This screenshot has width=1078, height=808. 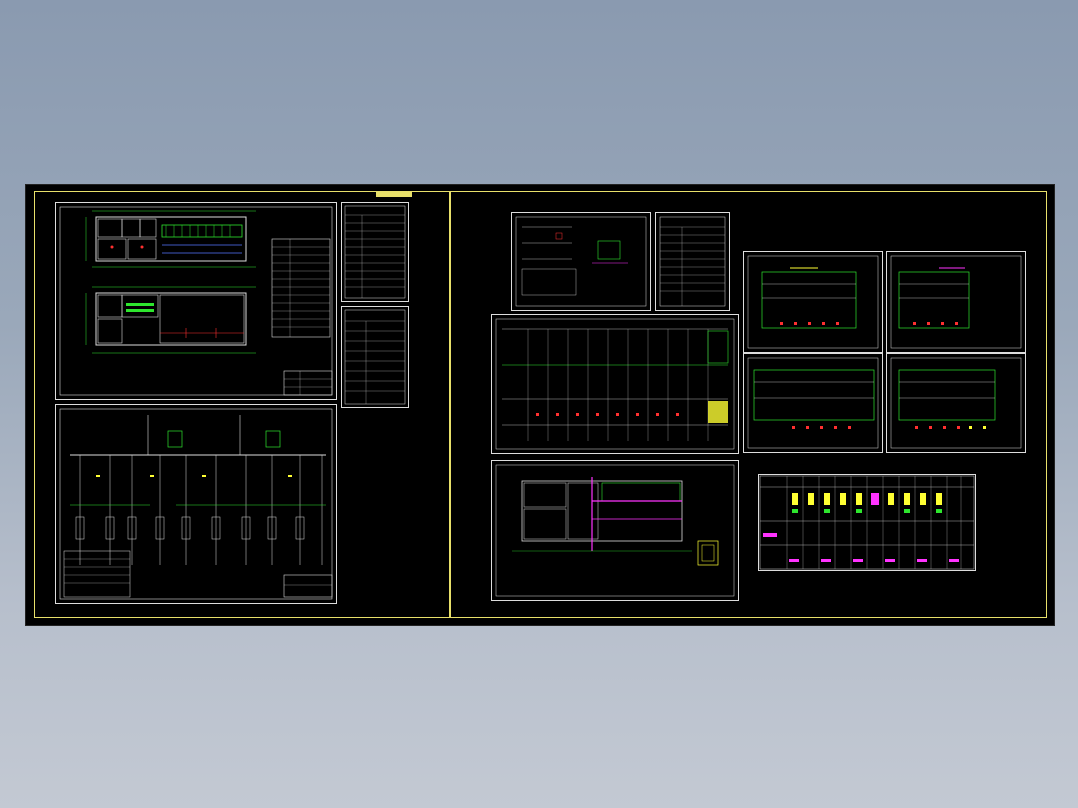 I want to click on small-plan-drawing, so click(x=581, y=261).